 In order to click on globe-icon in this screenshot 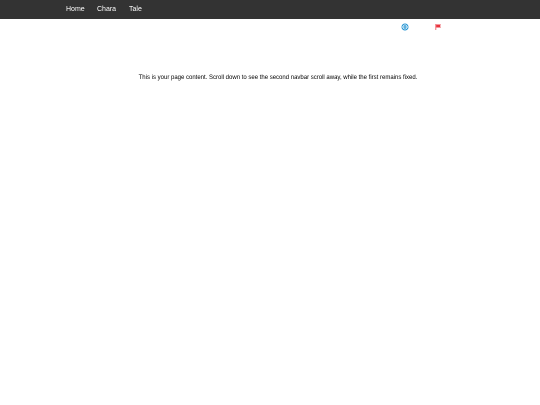, I will do `click(405, 27)`.